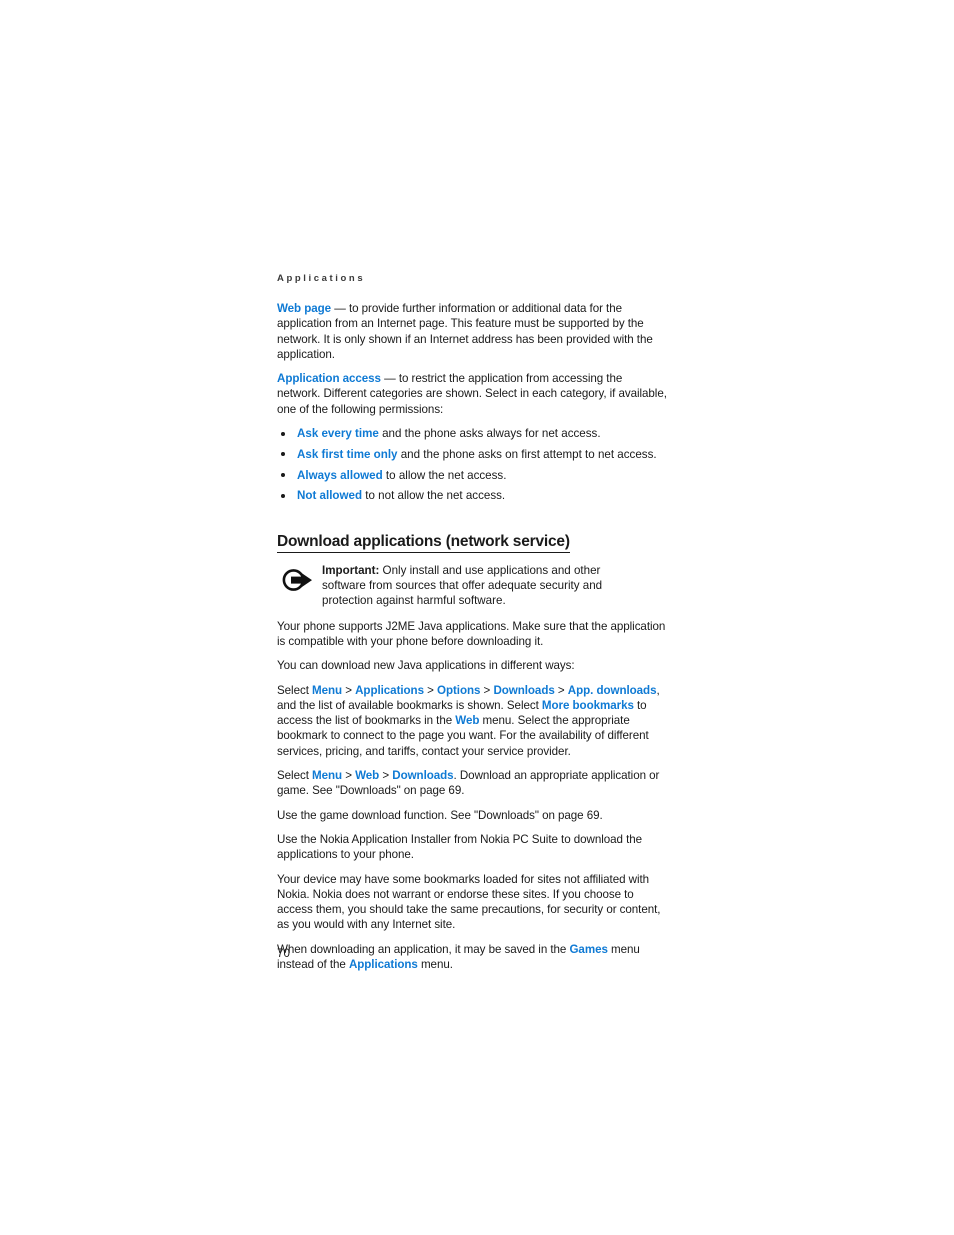 The height and width of the screenshot is (1235, 954). I want to click on permission-term: Ask every time, so click(338, 434).